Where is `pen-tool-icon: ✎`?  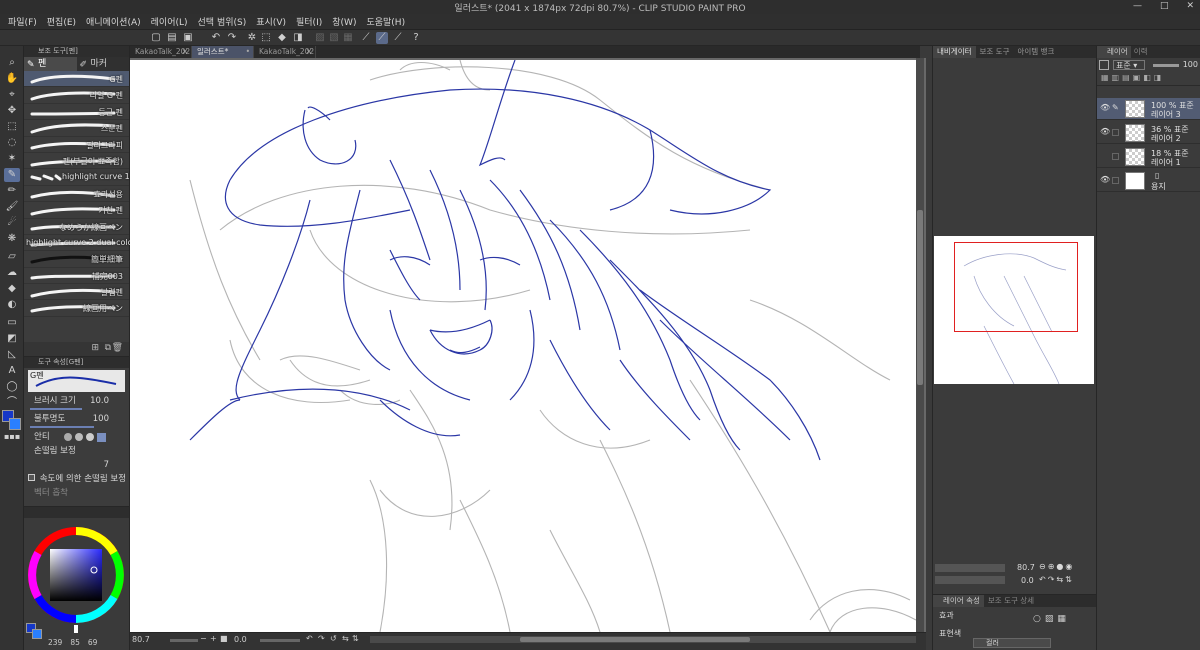
pen-tool-icon: ✎ is located at coordinates (12, 175).